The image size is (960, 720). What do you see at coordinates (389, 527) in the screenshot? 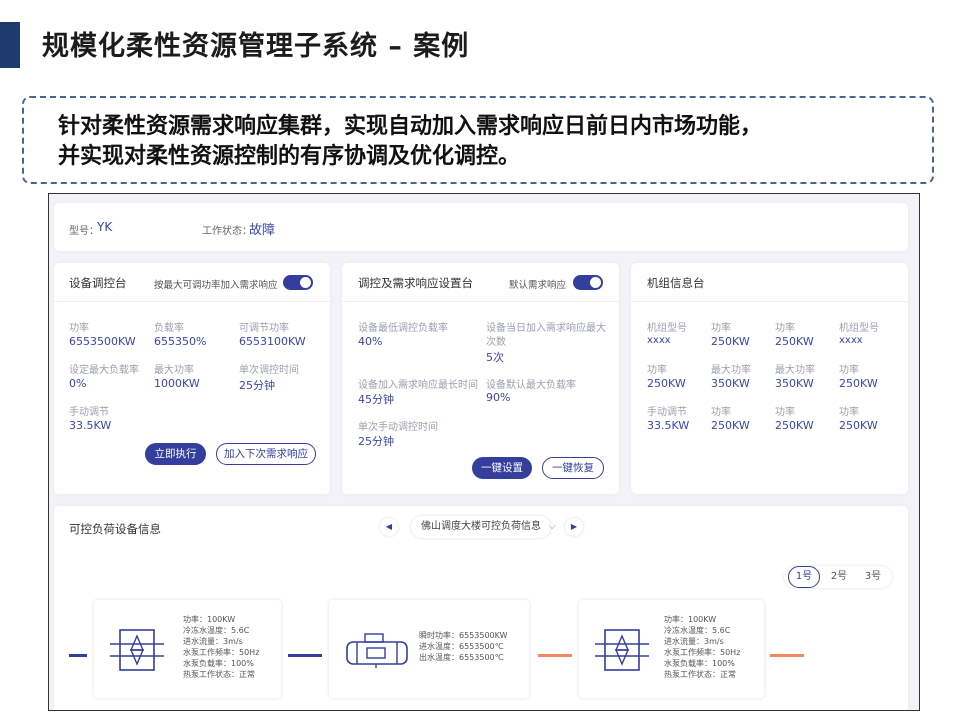
I see `caret-left-icon: ◀` at bounding box center [389, 527].